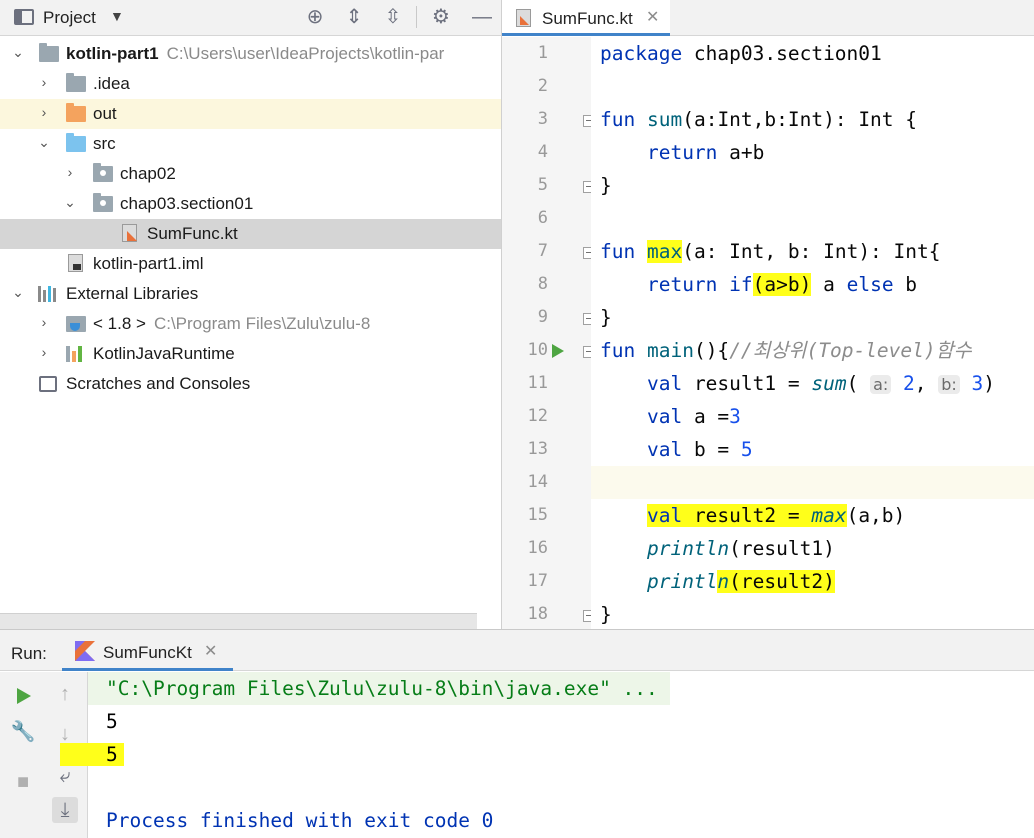  What do you see at coordinates (705, 152) in the screenshot?
I see `code-line: return a+b` at bounding box center [705, 152].